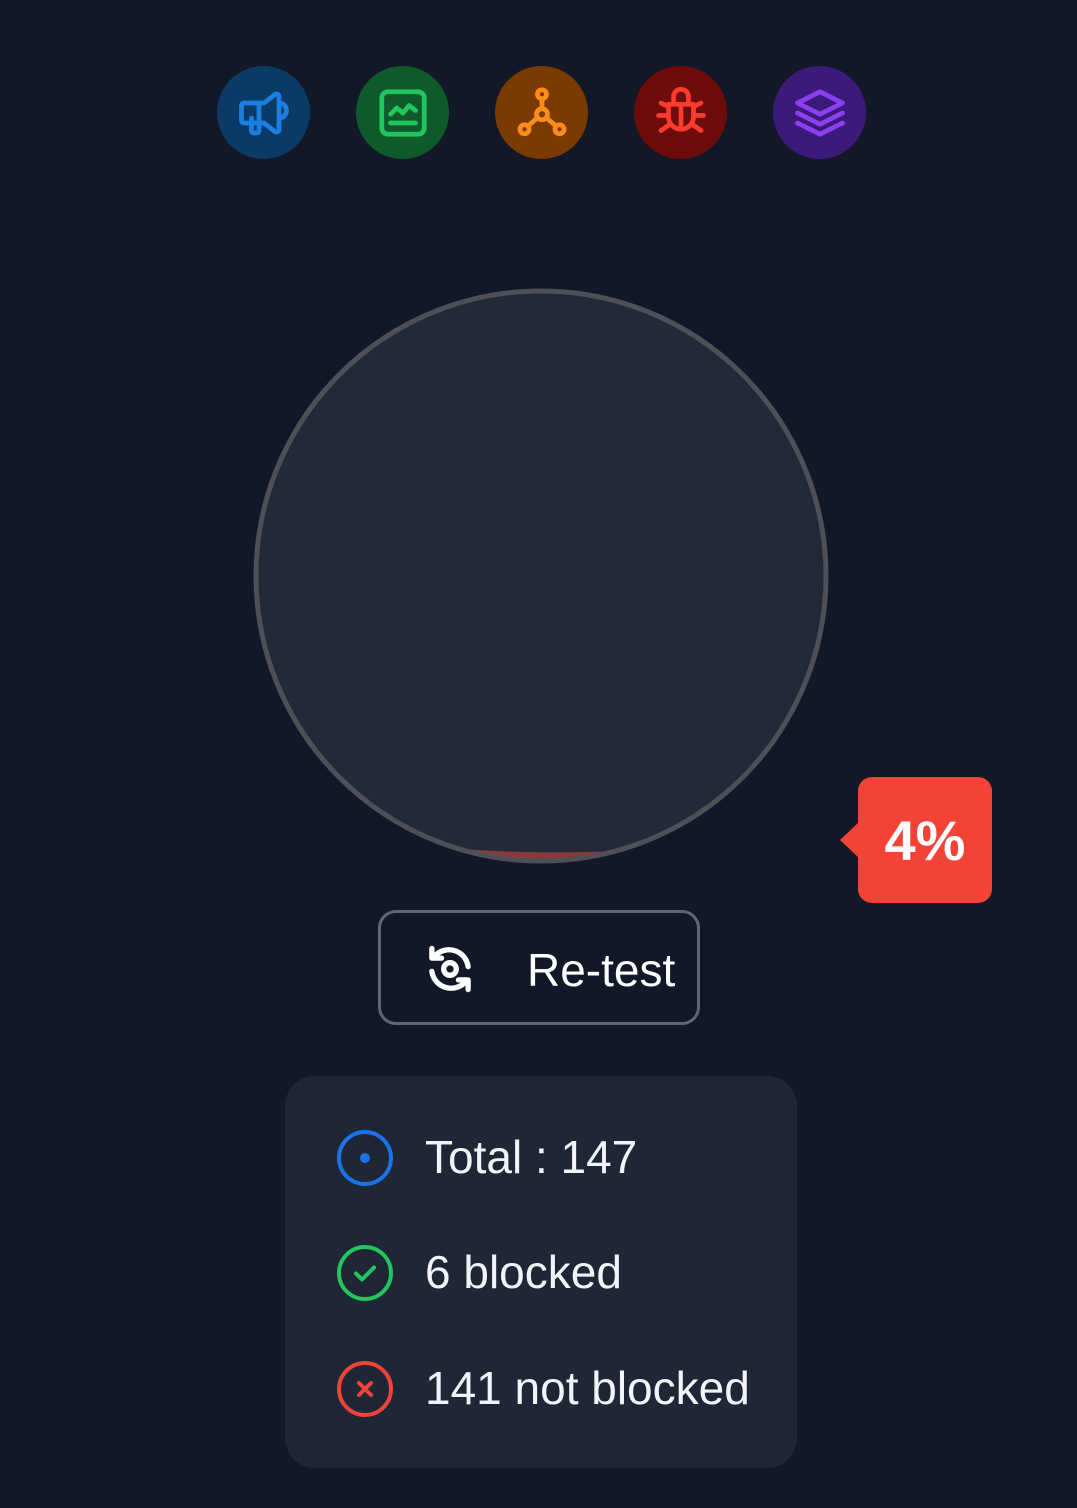  I want to click on analytics-category-button, so click(402, 112).